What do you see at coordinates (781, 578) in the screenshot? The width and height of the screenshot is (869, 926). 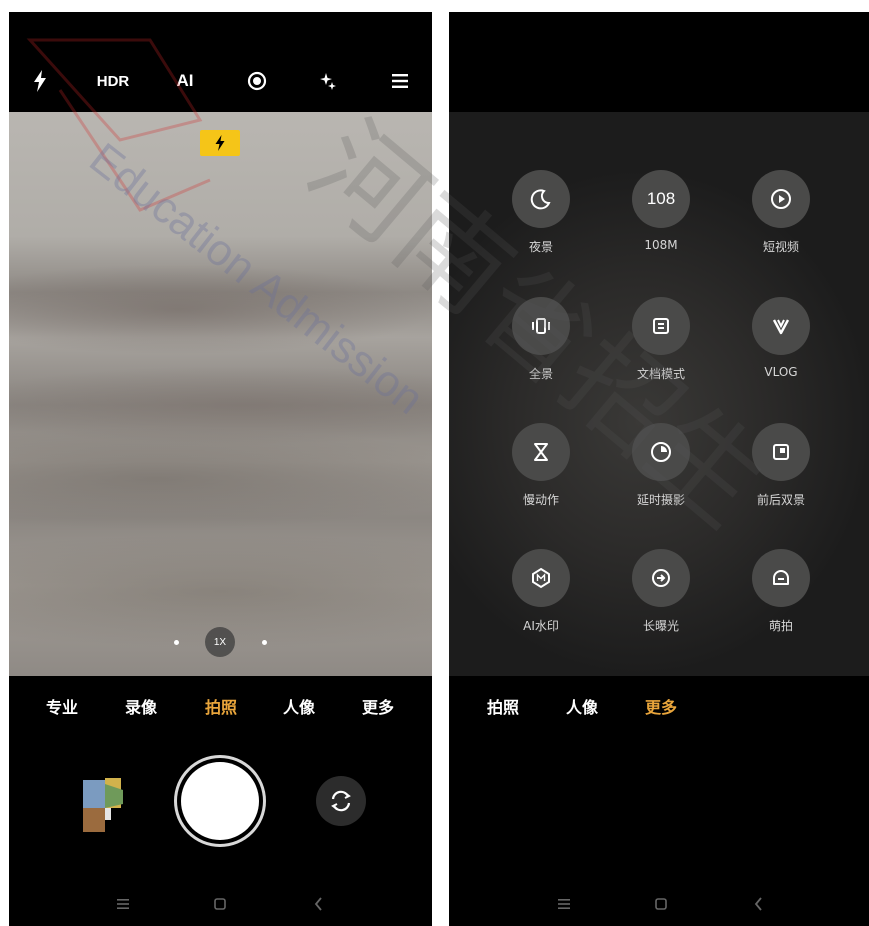 I see `cute-face-icon` at bounding box center [781, 578].